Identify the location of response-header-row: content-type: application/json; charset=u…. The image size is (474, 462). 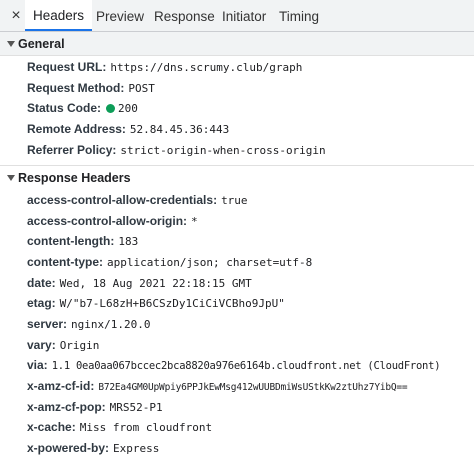
(169, 262).